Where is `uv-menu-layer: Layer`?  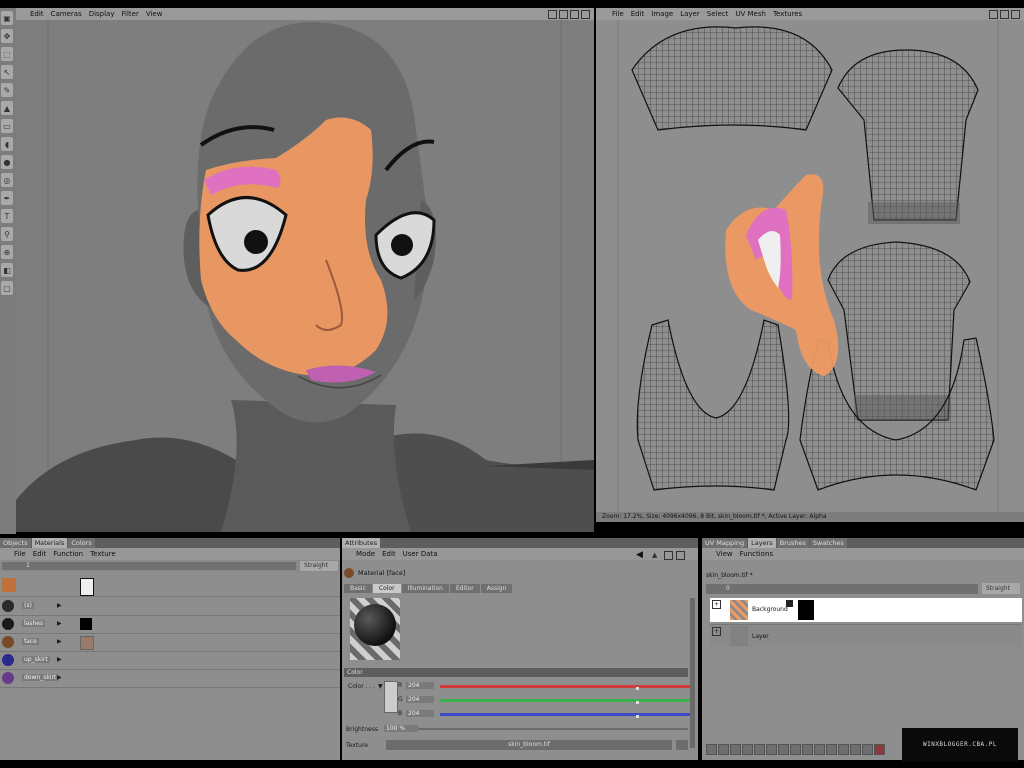
uv-menu-layer: Layer is located at coordinates (690, 14).